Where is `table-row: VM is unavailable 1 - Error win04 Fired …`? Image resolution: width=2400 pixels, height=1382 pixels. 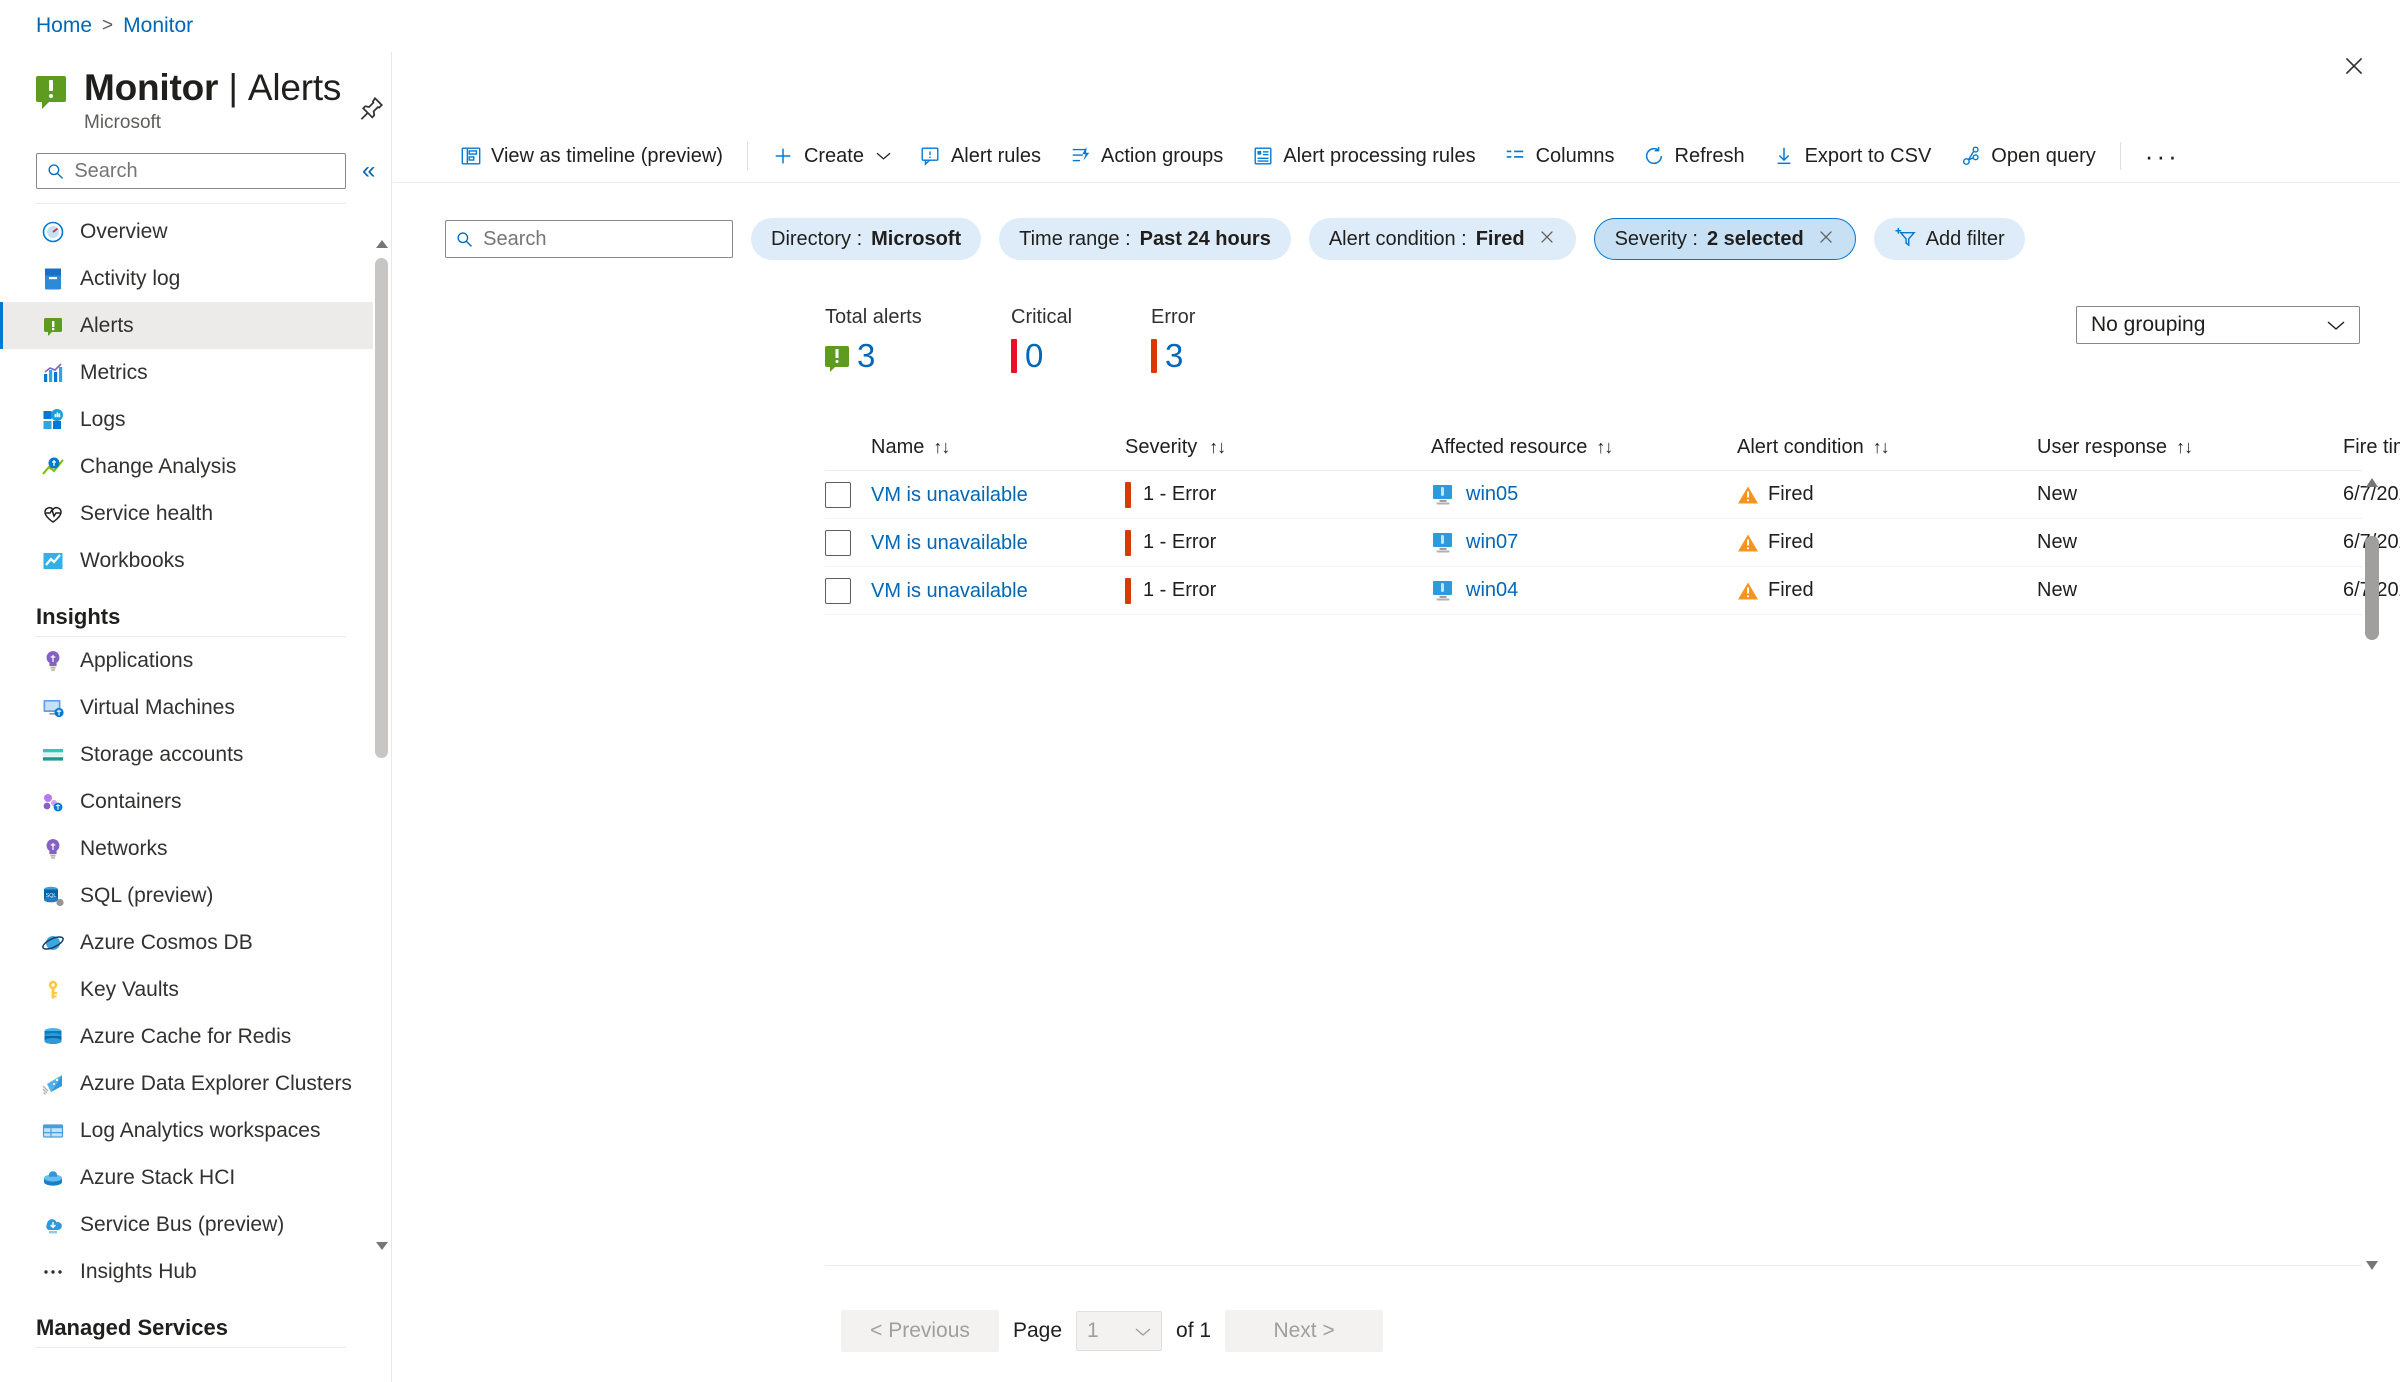
table-row: VM is unavailable 1 - Error win04 Fired … is located at coordinates (1612, 591).